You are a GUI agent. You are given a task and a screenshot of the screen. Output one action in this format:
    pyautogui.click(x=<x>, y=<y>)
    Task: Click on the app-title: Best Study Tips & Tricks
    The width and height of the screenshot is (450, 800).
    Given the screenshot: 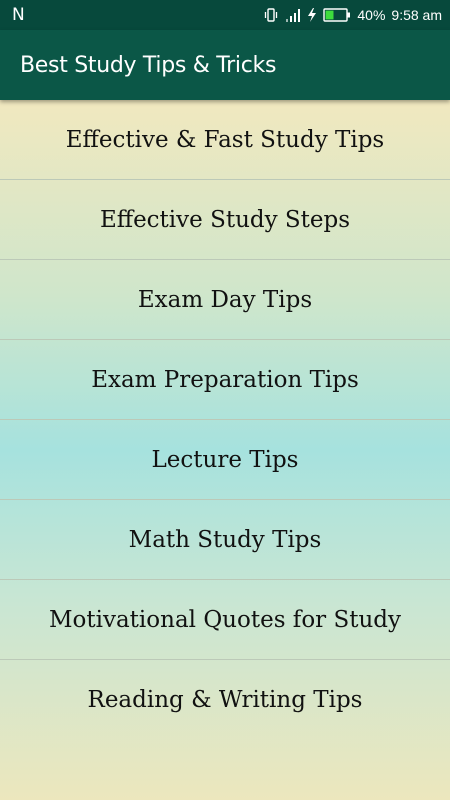 What is the action you would take?
    pyautogui.click(x=148, y=65)
    